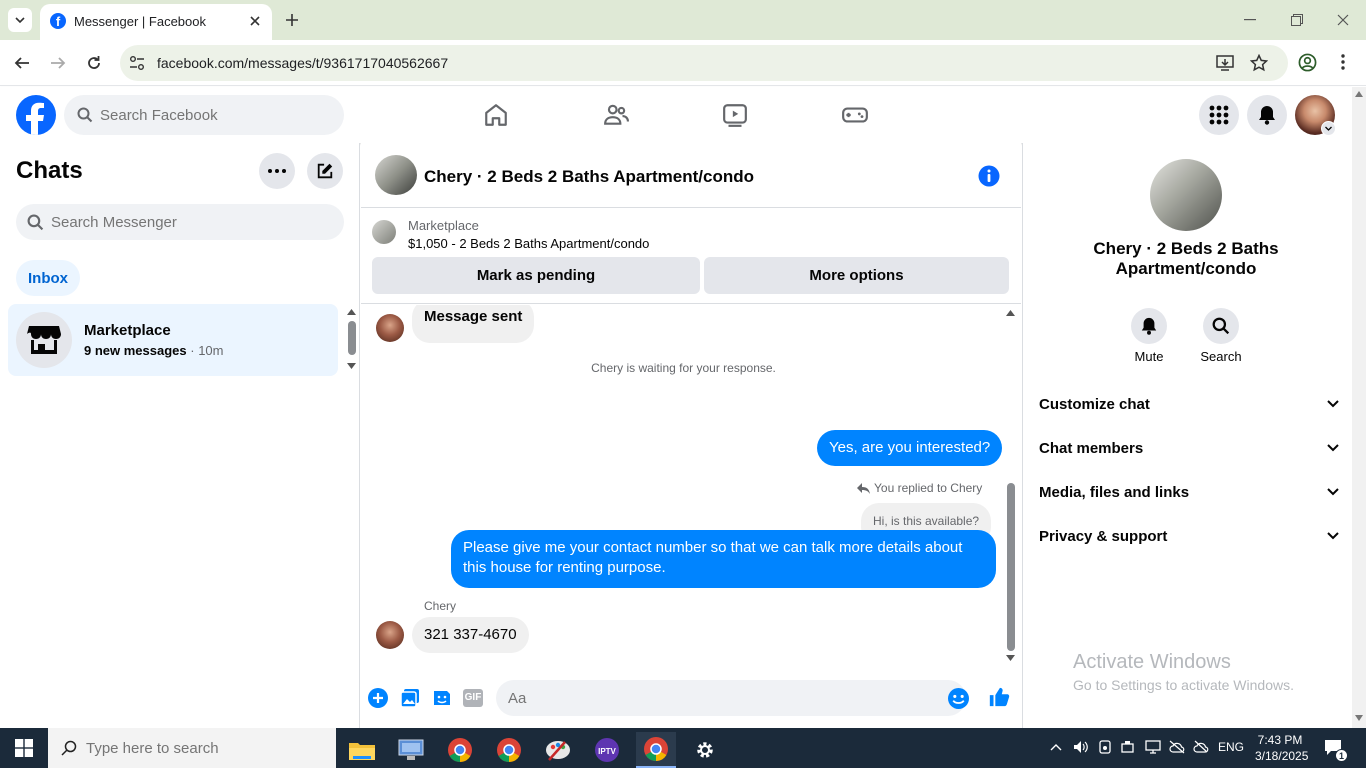 The height and width of the screenshot is (768, 1366). I want to click on close-window-icon, so click(1343, 20).